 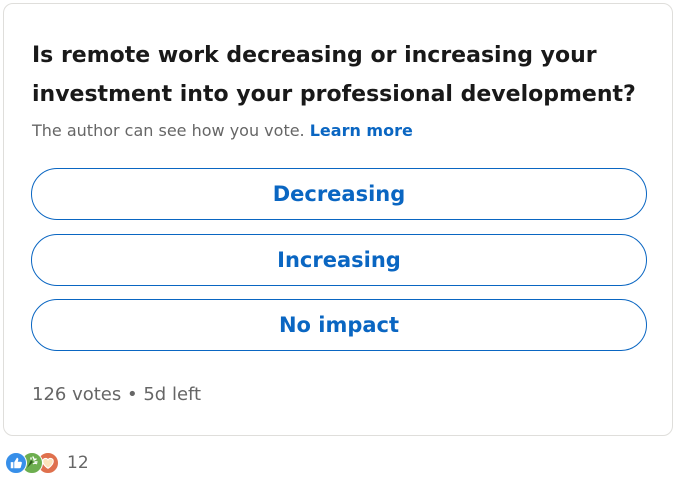 What do you see at coordinates (168, 130) in the screenshot?
I see `vote-visibility-text: The author can see how you vote.` at bounding box center [168, 130].